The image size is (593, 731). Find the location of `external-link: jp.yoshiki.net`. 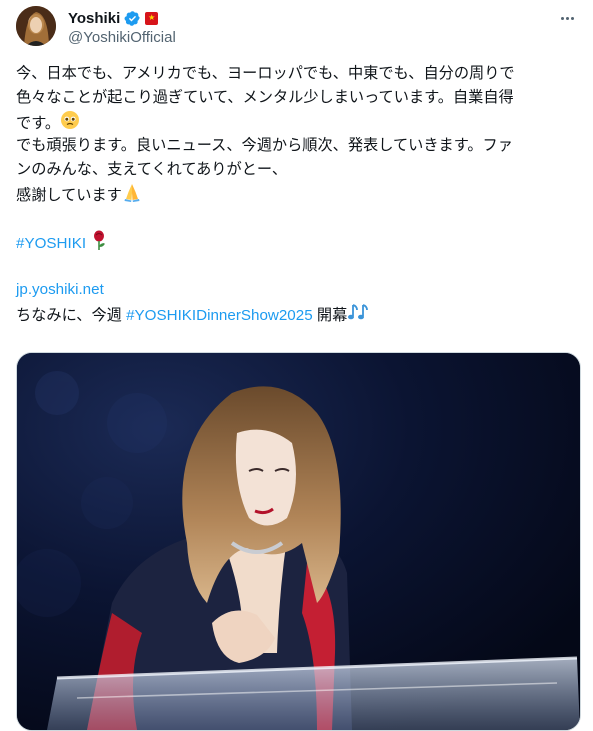

external-link: jp.yoshiki.net is located at coordinates (60, 289).